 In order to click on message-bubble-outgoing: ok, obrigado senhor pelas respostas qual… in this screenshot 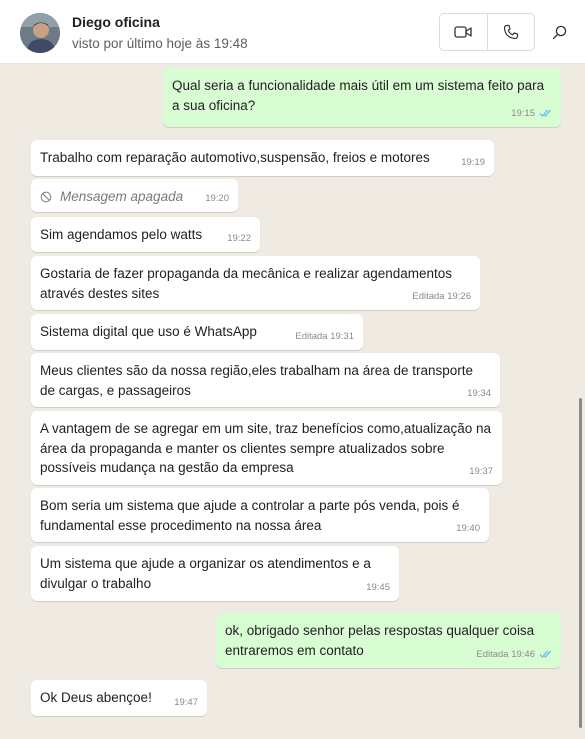, I will do `click(388, 640)`.